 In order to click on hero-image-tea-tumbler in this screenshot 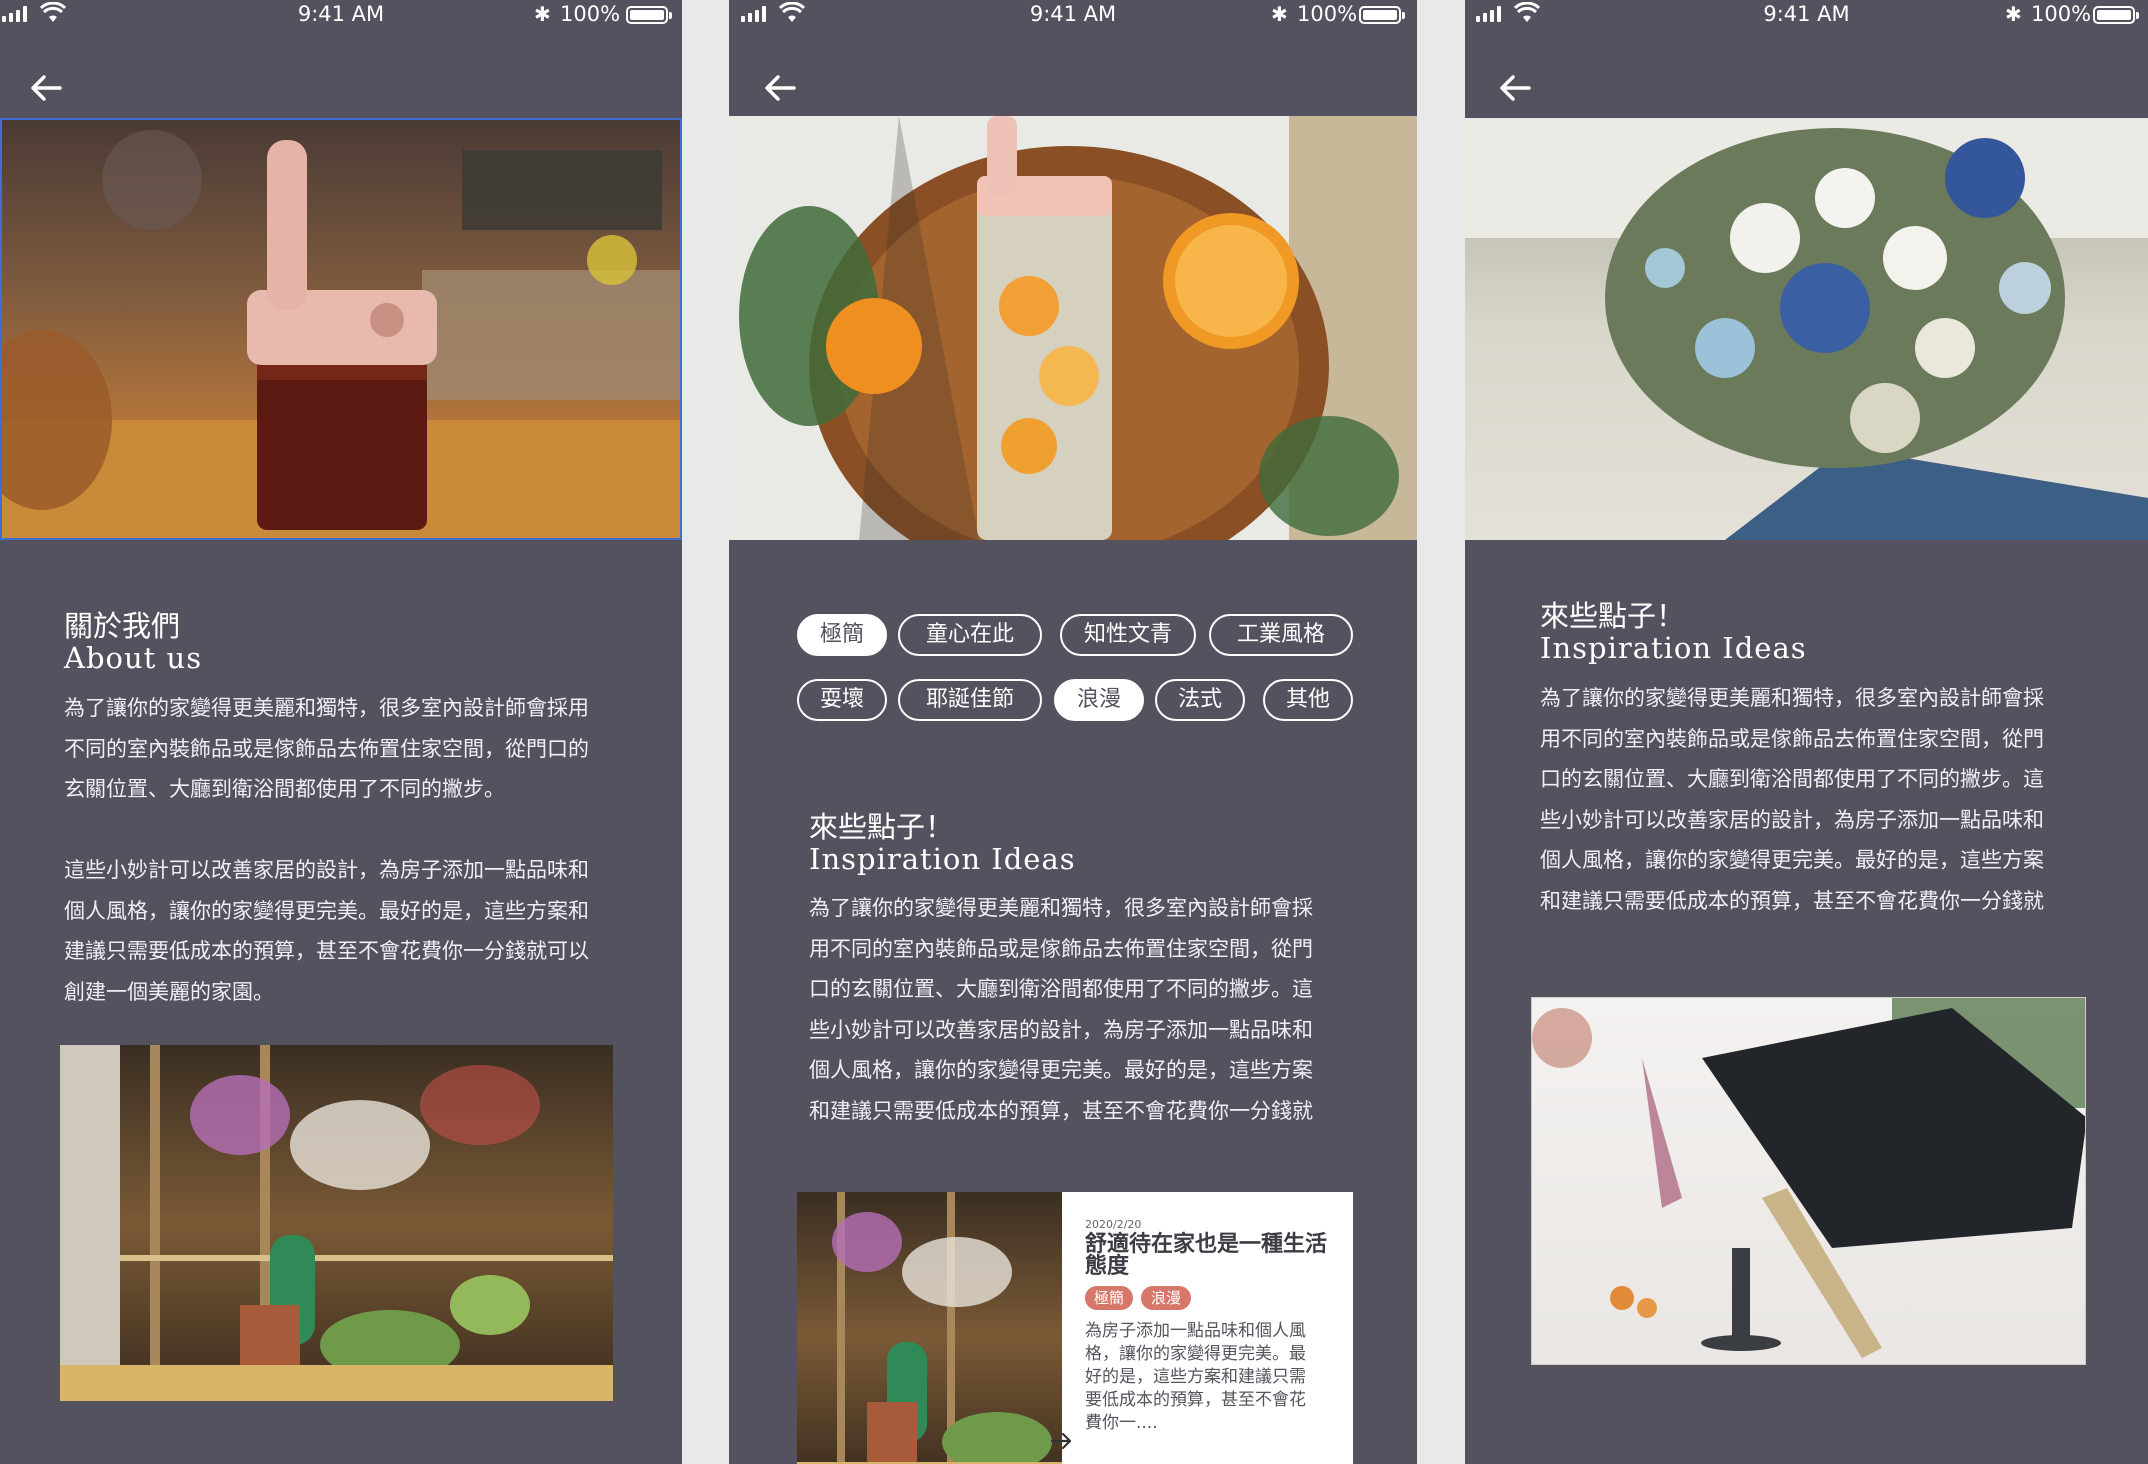, I will do `click(341, 329)`.